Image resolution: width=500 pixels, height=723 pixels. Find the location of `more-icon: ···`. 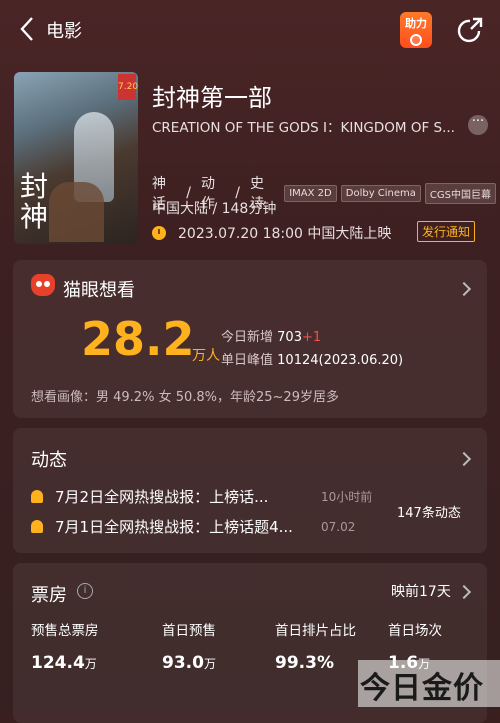

more-icon: ··· is located at coordinates (478, 125).